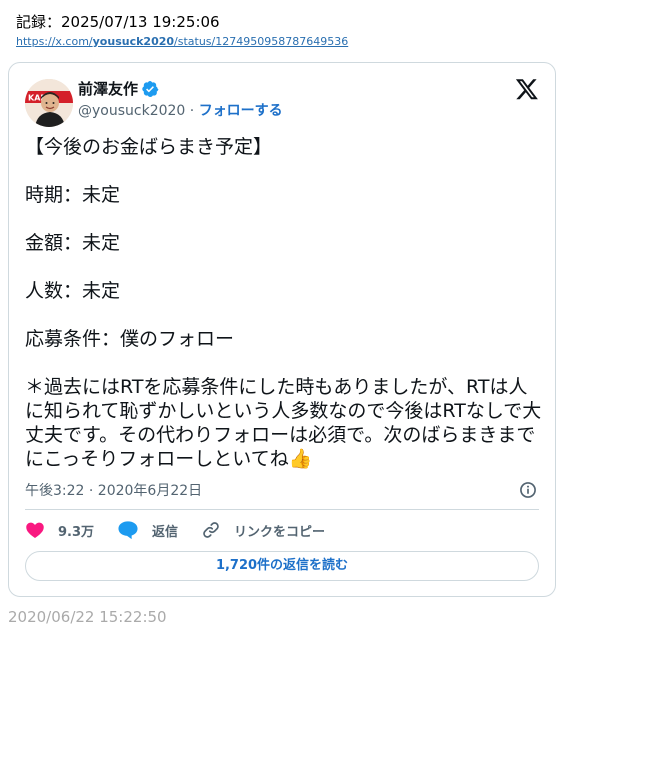 The image size is (660, 776). What do you see at coordinates (128, 530) in the screenshot?
I see `speech-bubble-icon` at bounding box center [128, 530].